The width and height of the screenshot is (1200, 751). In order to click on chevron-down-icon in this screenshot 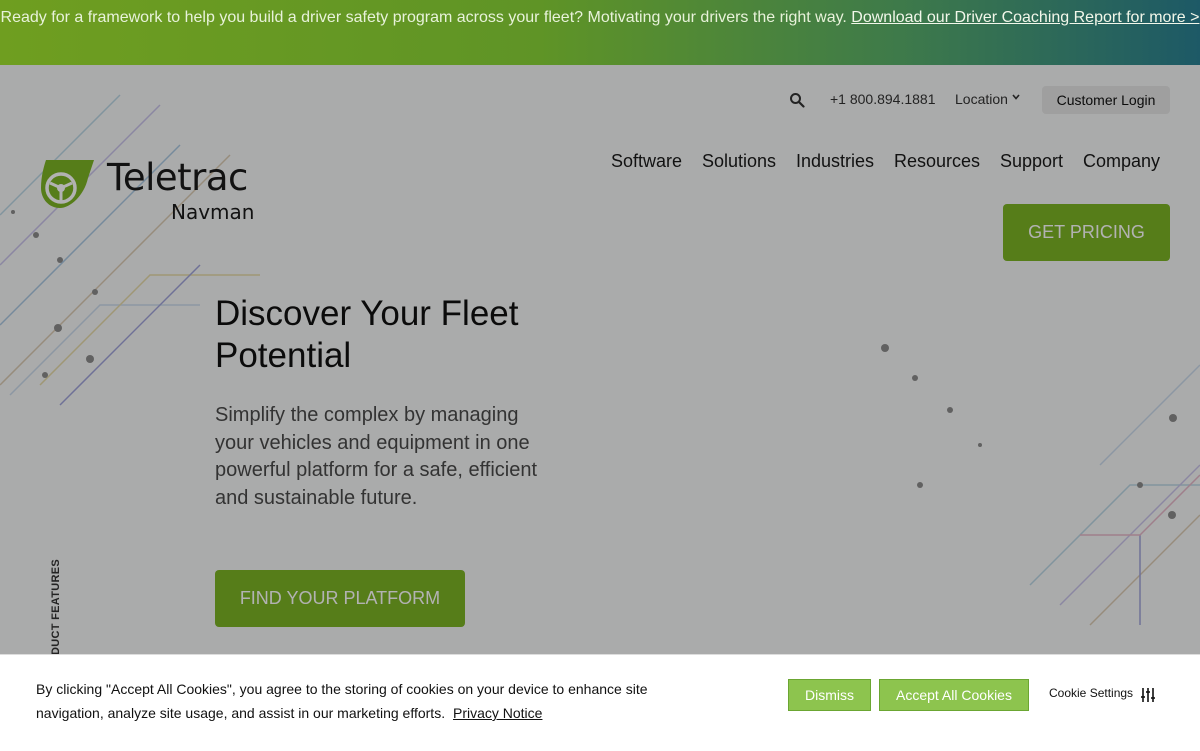, I will do `click(1016, 97)`.